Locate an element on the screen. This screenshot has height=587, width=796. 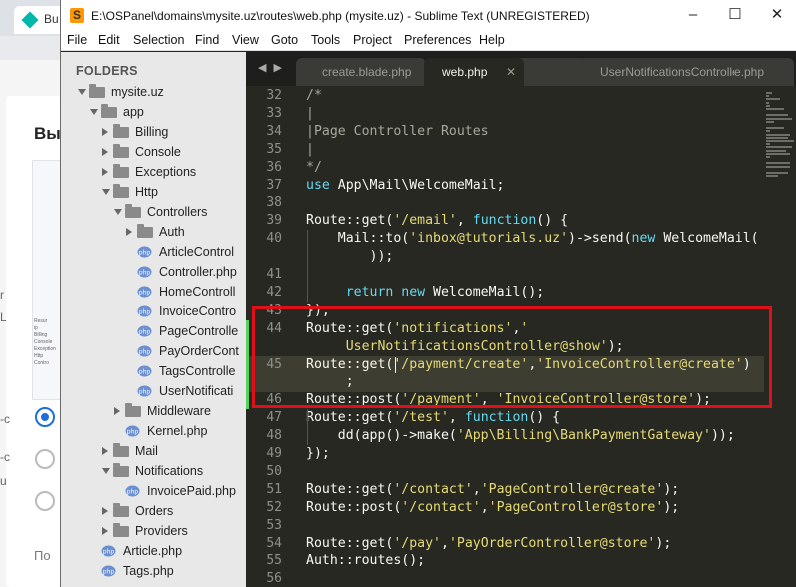
sidebar-folder: mysite.uz is located at coordinates (153, 92).